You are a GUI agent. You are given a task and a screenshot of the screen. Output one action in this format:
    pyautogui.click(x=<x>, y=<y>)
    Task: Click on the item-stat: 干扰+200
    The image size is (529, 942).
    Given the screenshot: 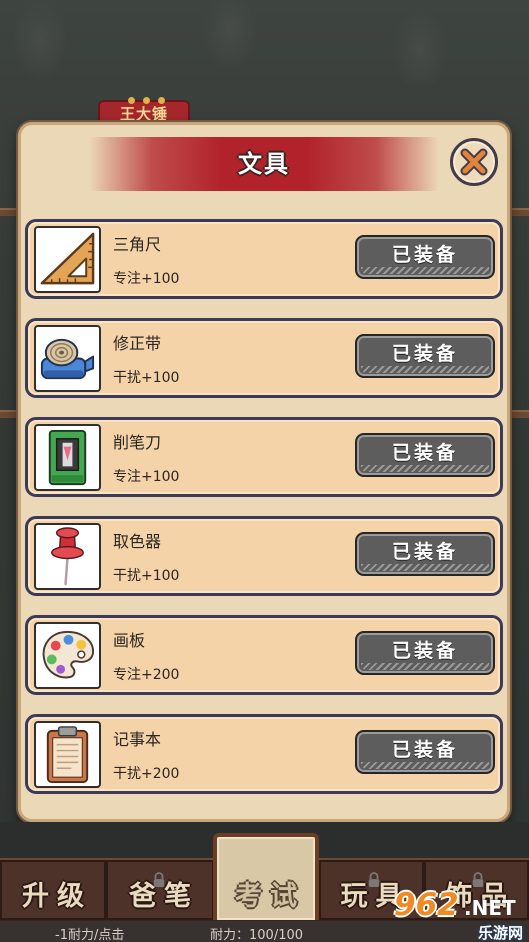 What is the action you would take?
    pyautogui.click(x=146, y=774)
    